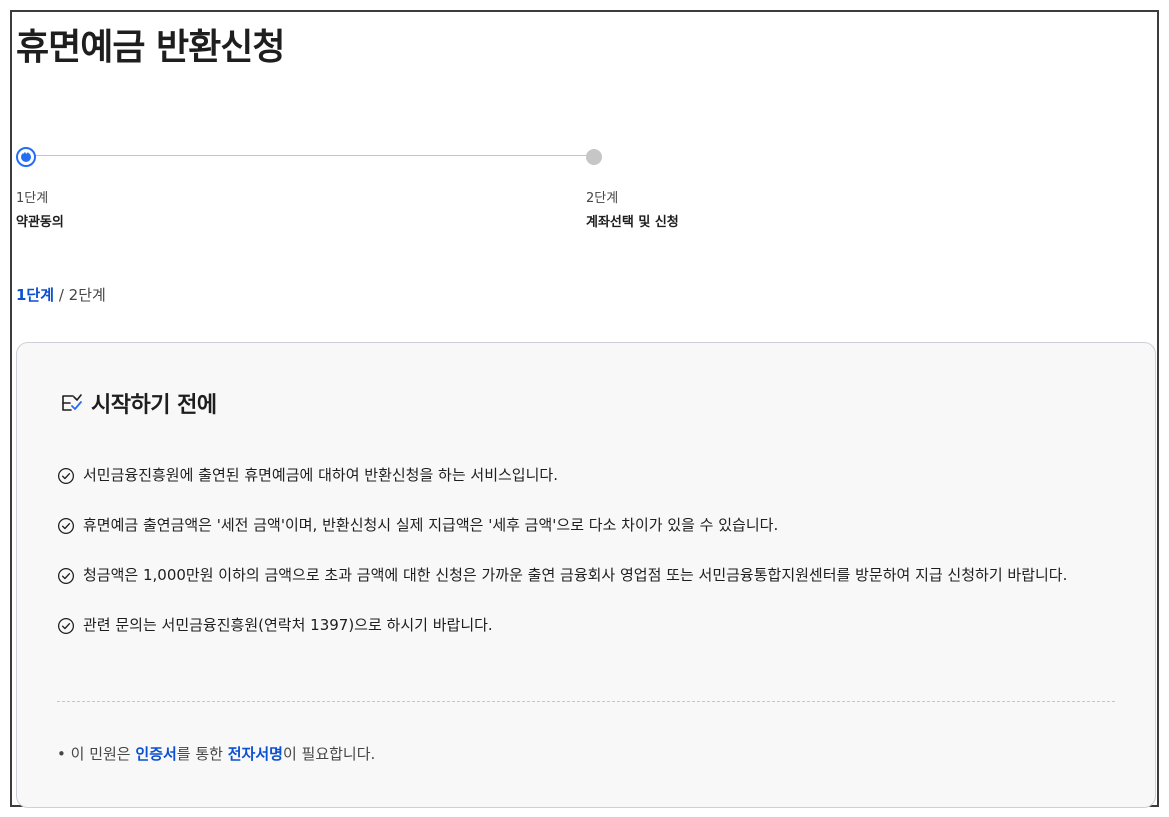  What do you see at coordinates (288, 625) in the screenshot?
I see `list-item-text: 관련 문의는 서민금융진흥원(연락처 1397)으로 하시기 바랍니다.` at bounding box center [288, 625].